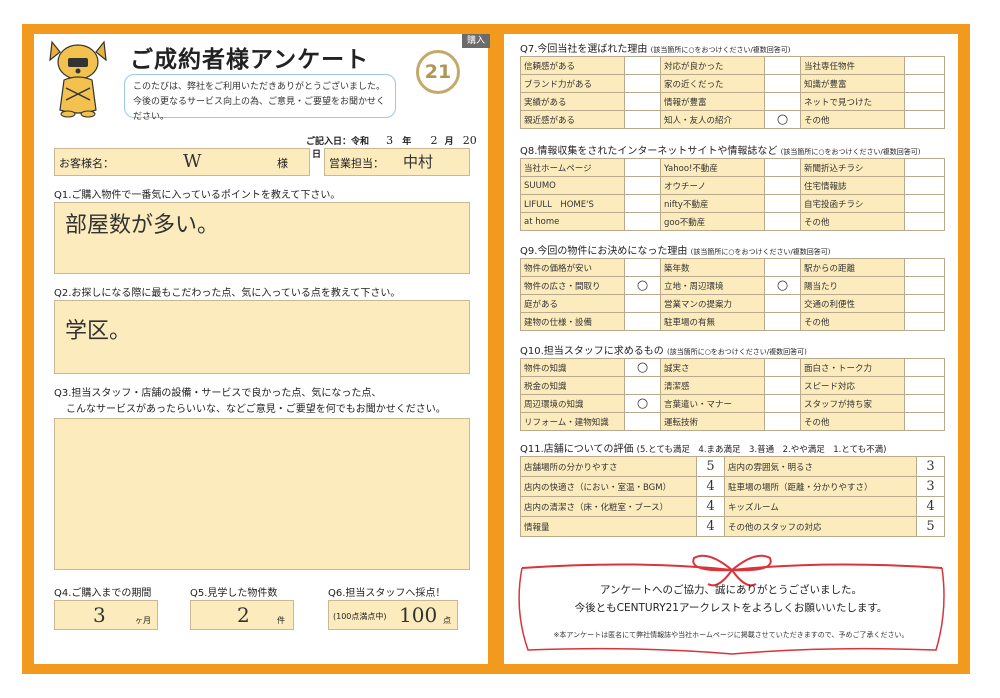  Describe the element at coordinates (712, 367) in the screenshot. I see `q10-option-label: 誠実さ` at that location.